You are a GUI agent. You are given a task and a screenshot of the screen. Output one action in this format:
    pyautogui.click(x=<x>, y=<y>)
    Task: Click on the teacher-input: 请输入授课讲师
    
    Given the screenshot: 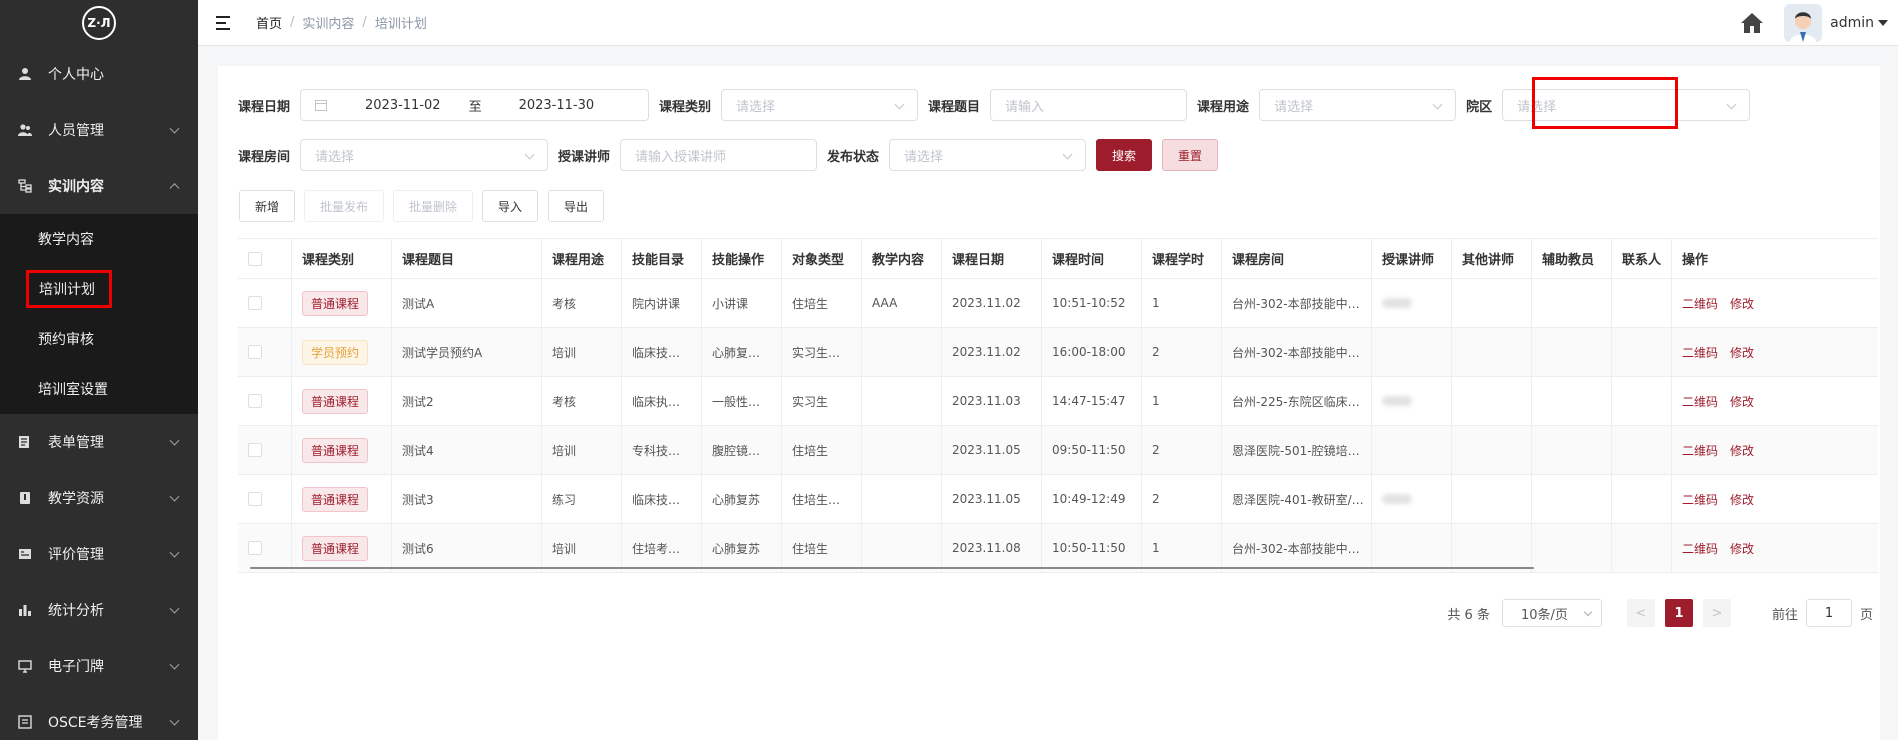 What is the action you would take?
    pyautogui.click(x=719, y=155)
    